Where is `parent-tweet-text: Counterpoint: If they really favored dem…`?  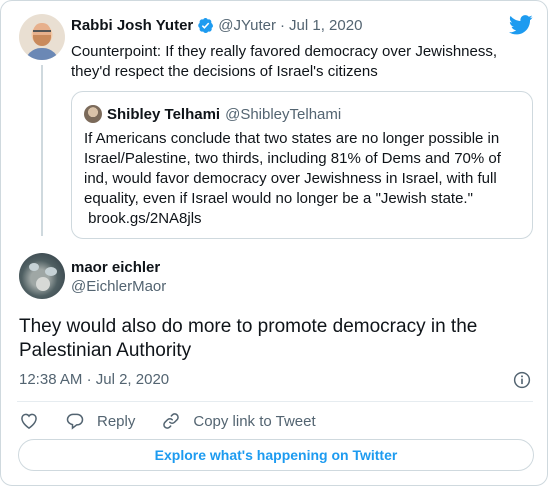 parent-tweet-text: Counterpoint: If they really favored dem… is located at coordinates (301, 62).